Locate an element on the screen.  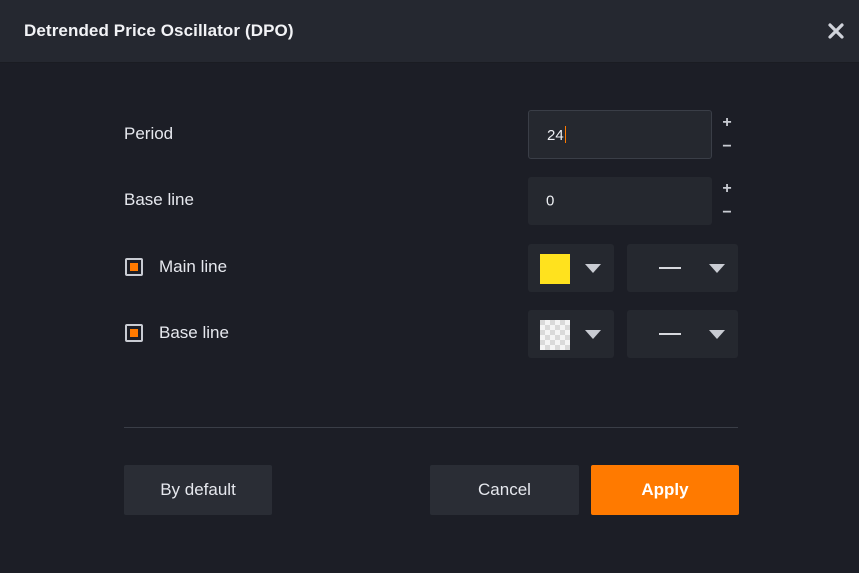
cancel-button: Cancel is located at coordinates (504, 490).